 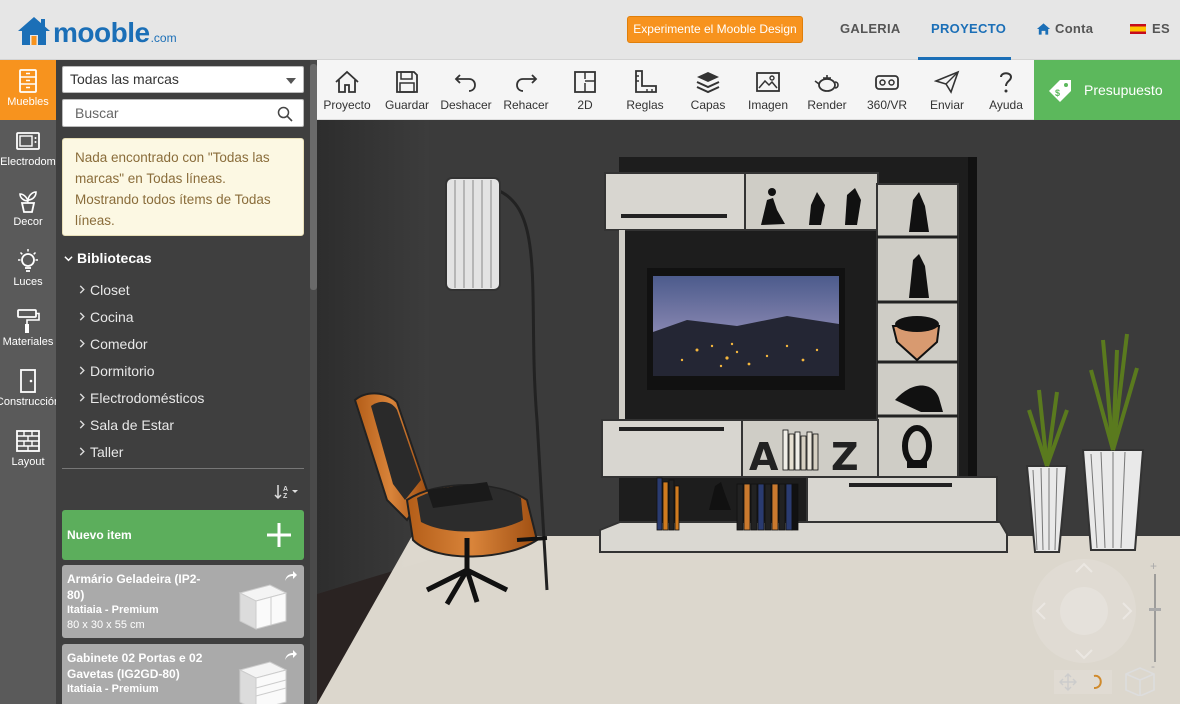 What do you see at coordinates (189, 343) in the screenshot?
I see `library-item-comedor: Comedor` at bounding box center [189, 343].